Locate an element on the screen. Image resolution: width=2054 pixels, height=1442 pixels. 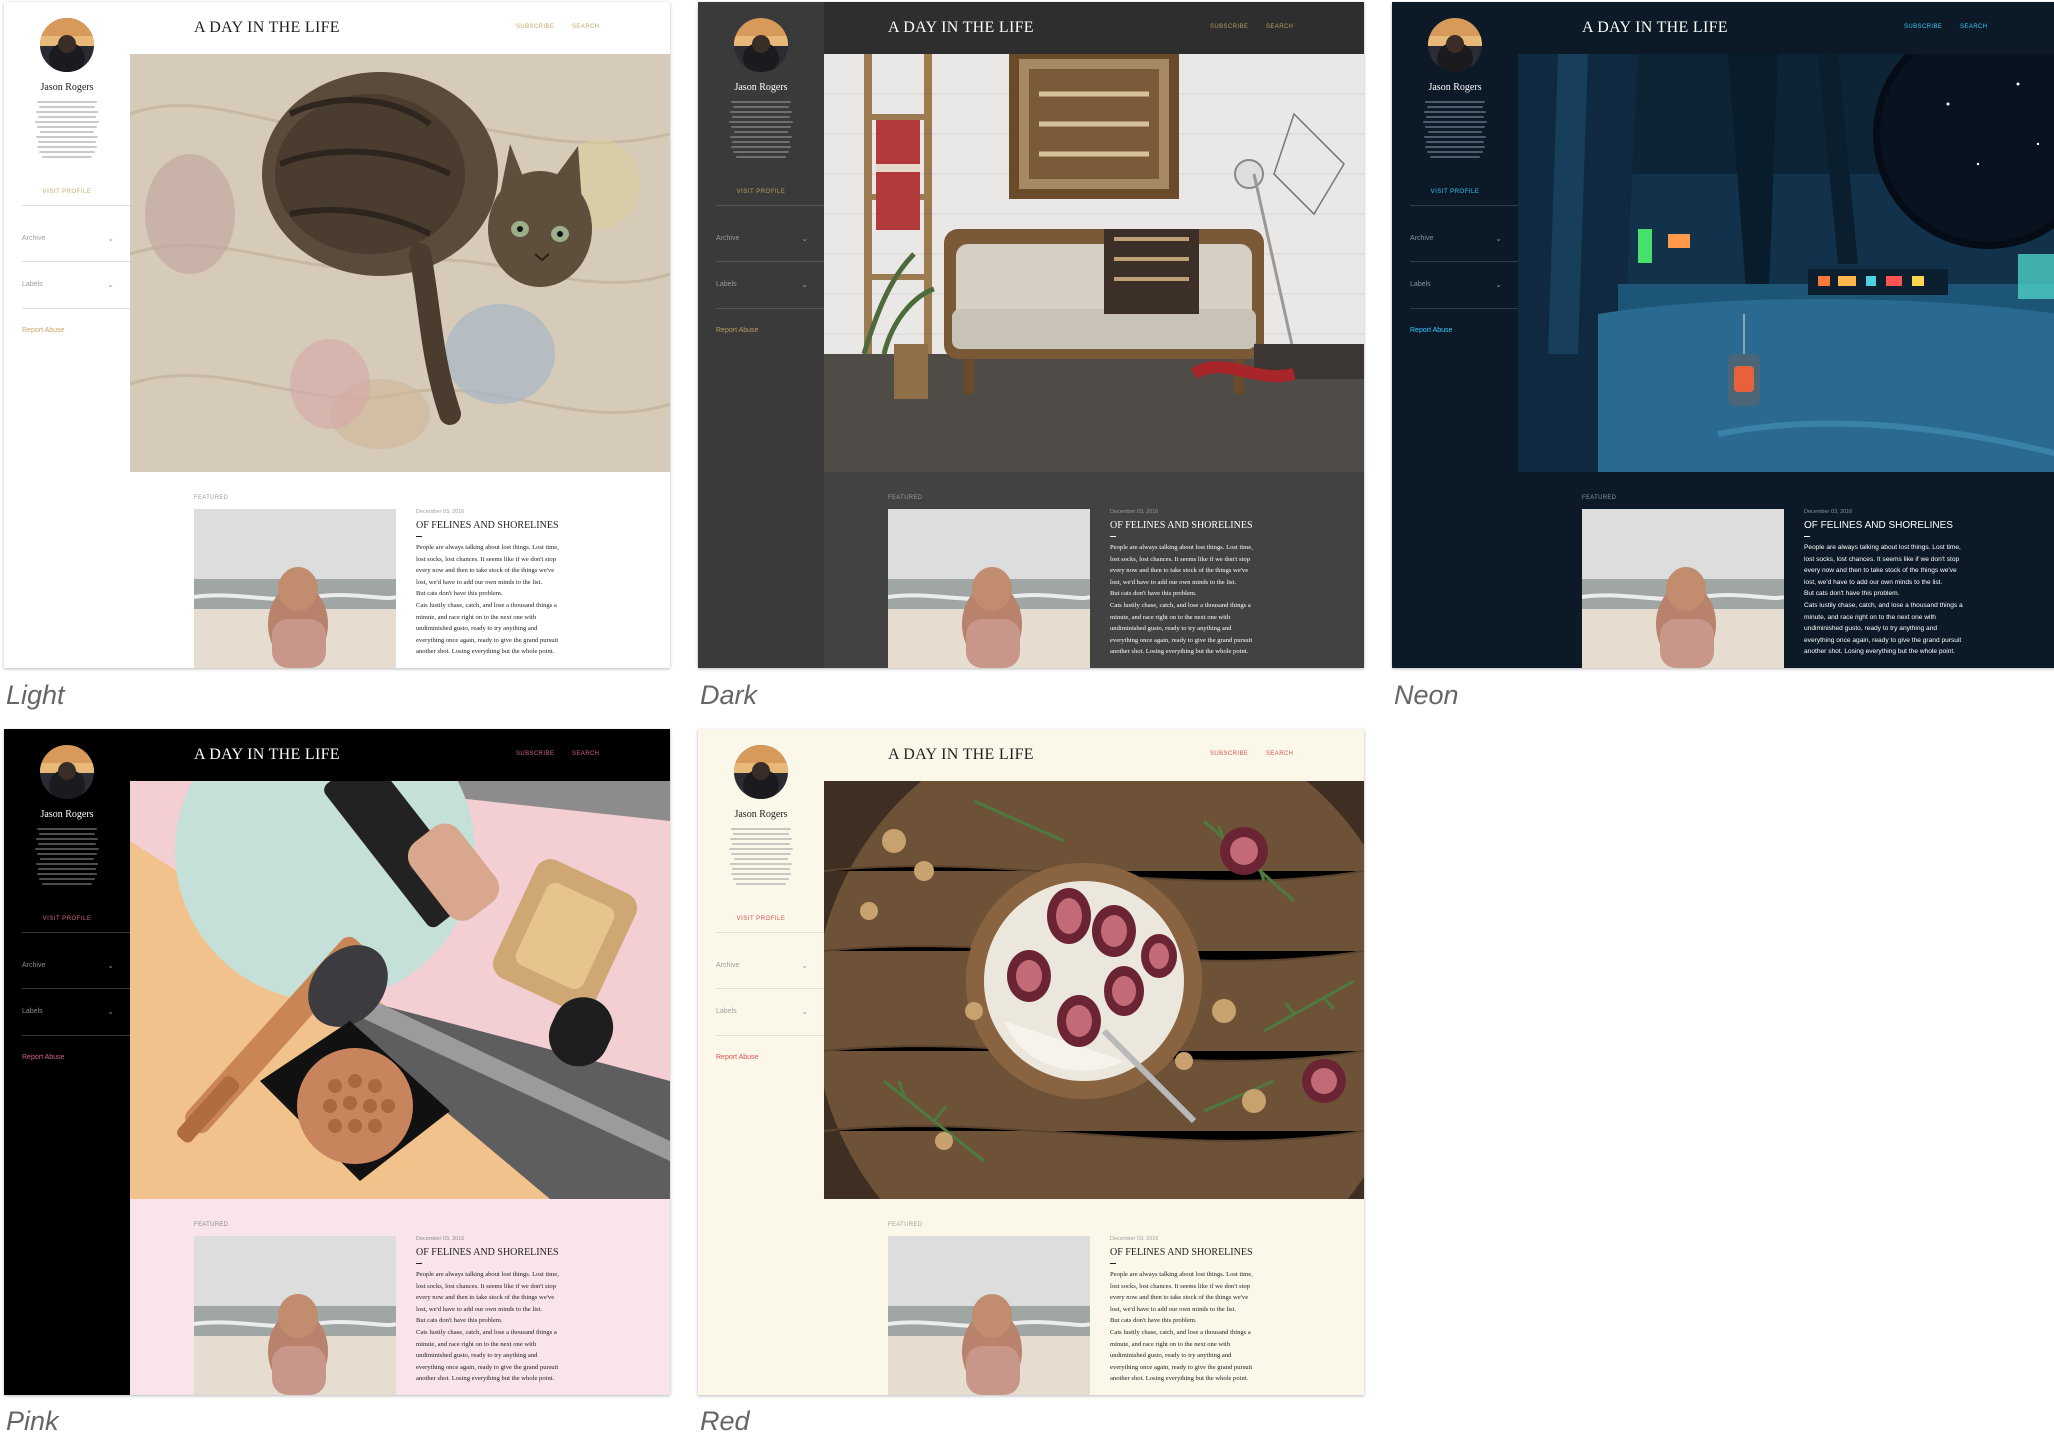
labels-label: Labels is located at coordinates (726, 284).